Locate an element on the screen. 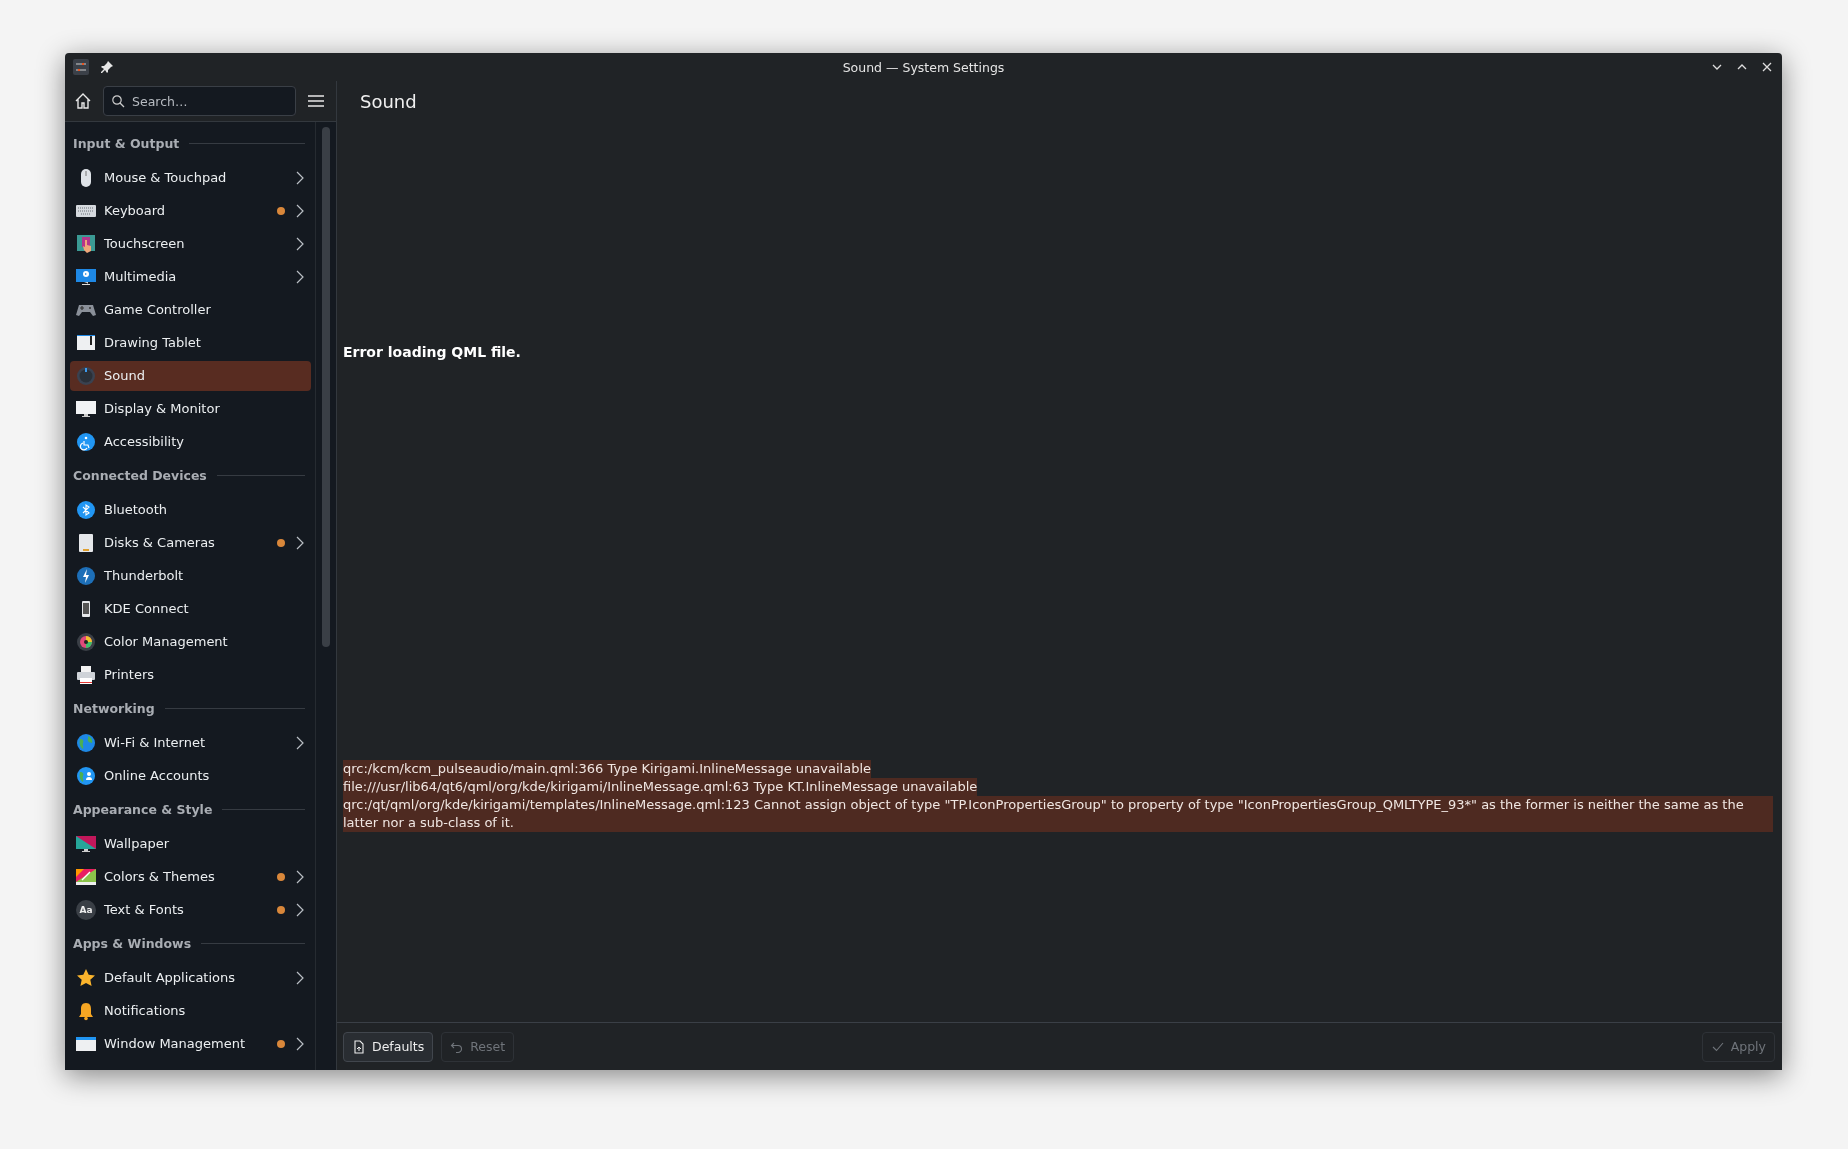 This screenshot has height=1149, width=1848. close-icon is located at coordinates (1767, 67).